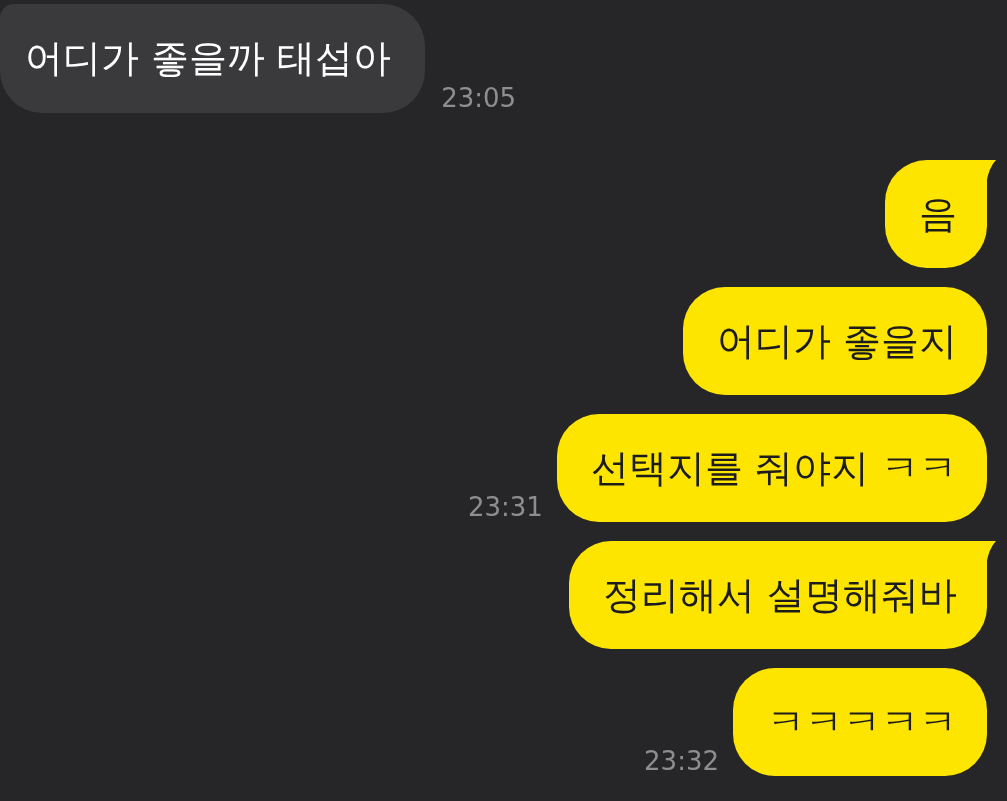  Describe the element at coordinates (505, 507) in the screenshot. I see `message-time: 23:31` at that location.